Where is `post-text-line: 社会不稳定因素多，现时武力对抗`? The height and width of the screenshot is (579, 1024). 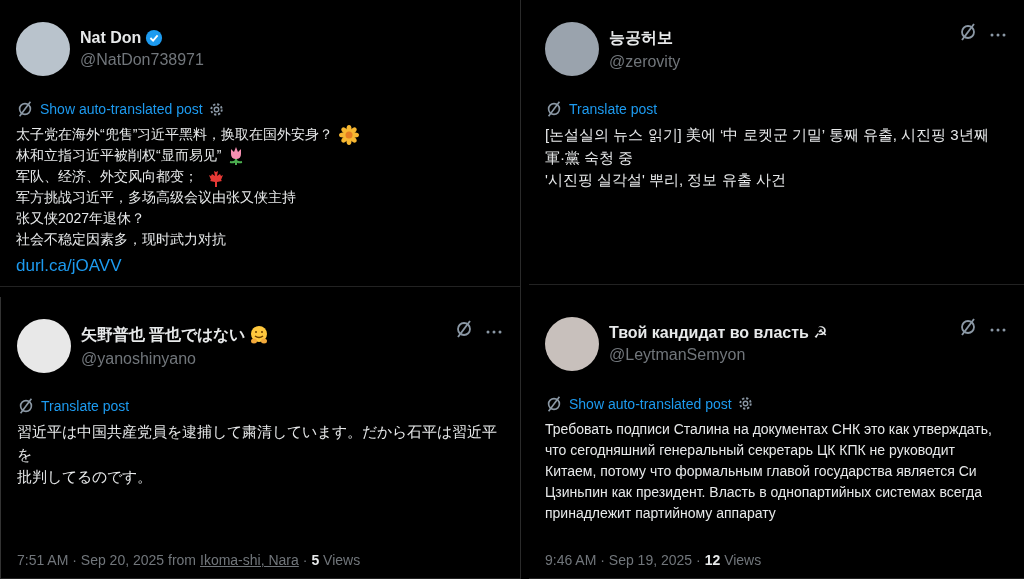 post-text-line: 社会不稳定因素多，现时武力对抗 is located at coordinates (121, 239).